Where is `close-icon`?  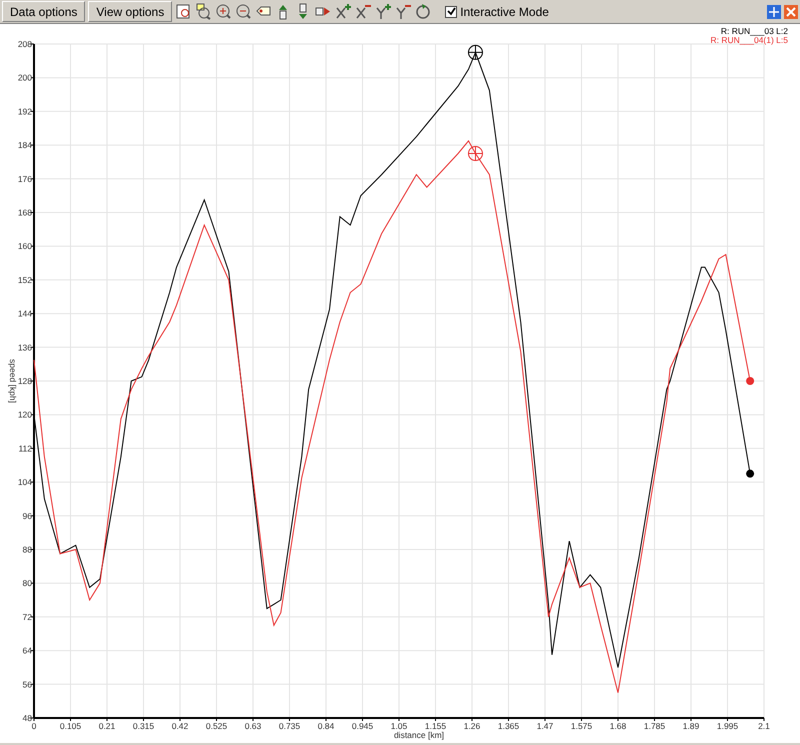 close-icon is located at coordinates (791, 11).